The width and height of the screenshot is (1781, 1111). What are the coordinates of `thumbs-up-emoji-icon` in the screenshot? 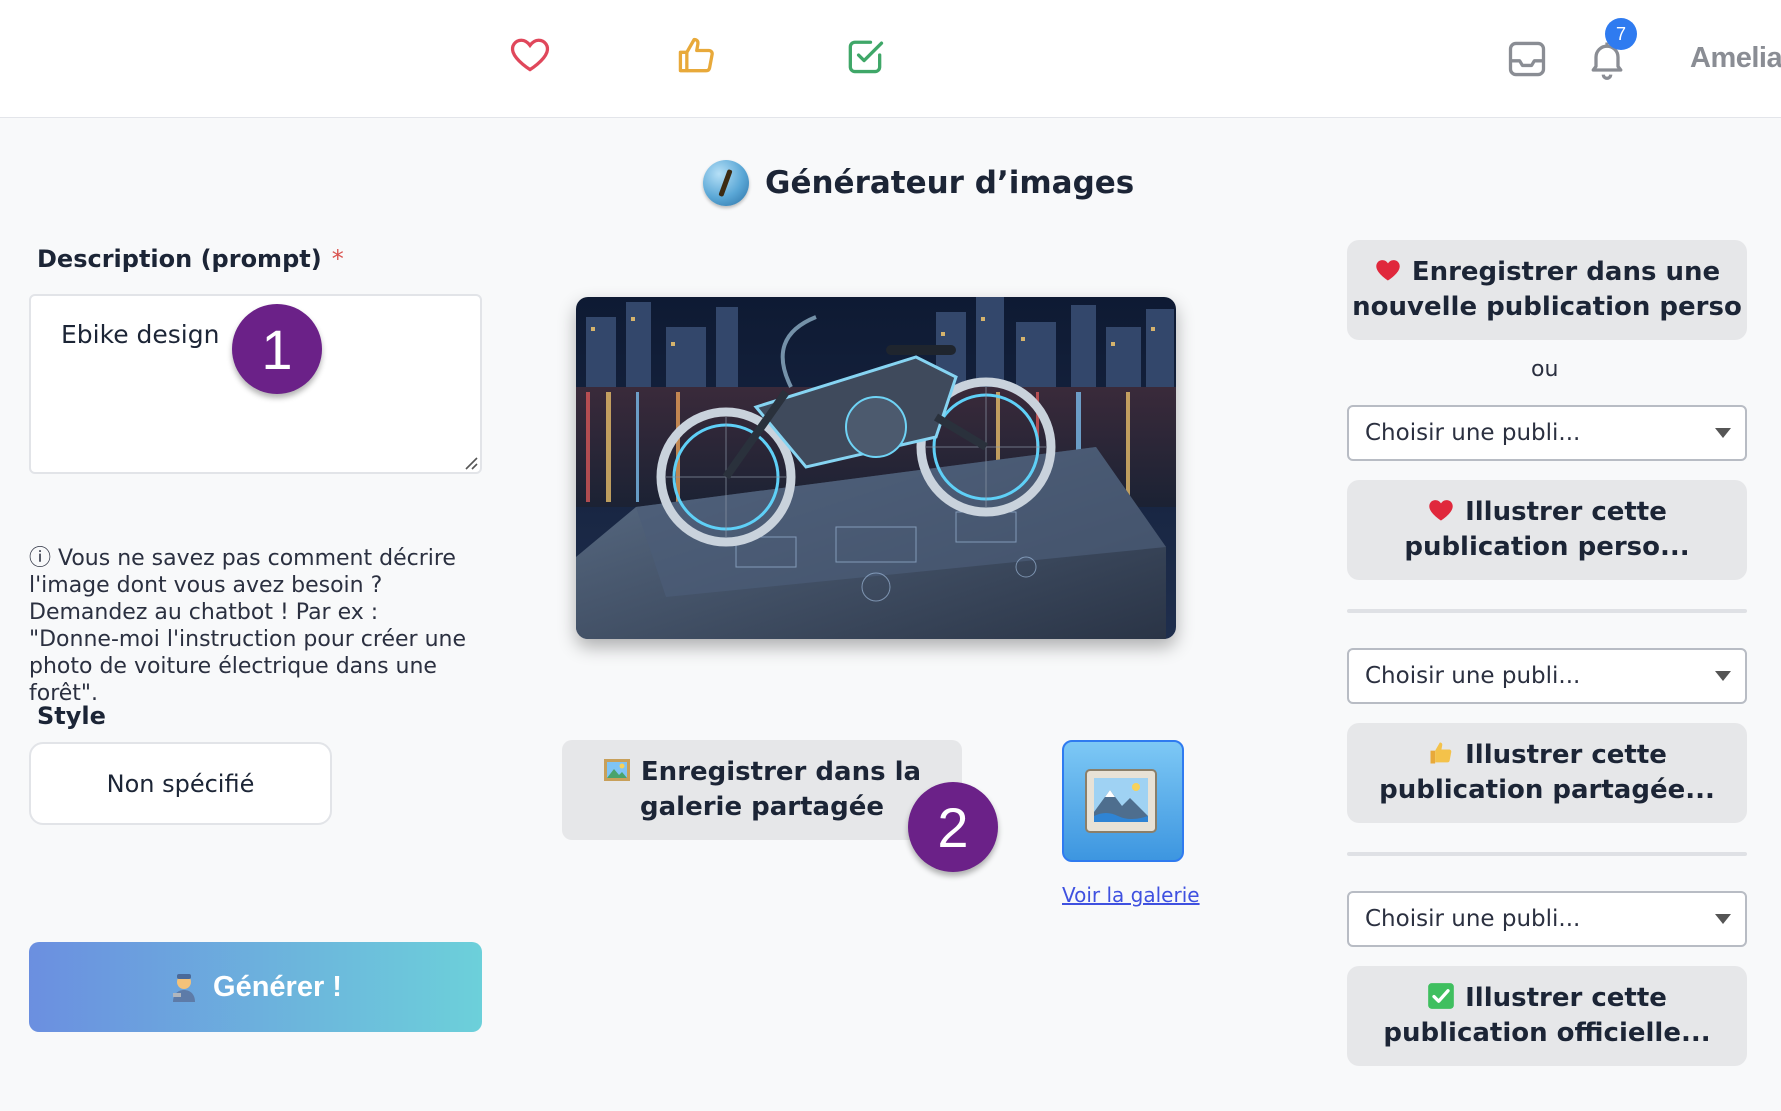 It's located at (1441, 752).